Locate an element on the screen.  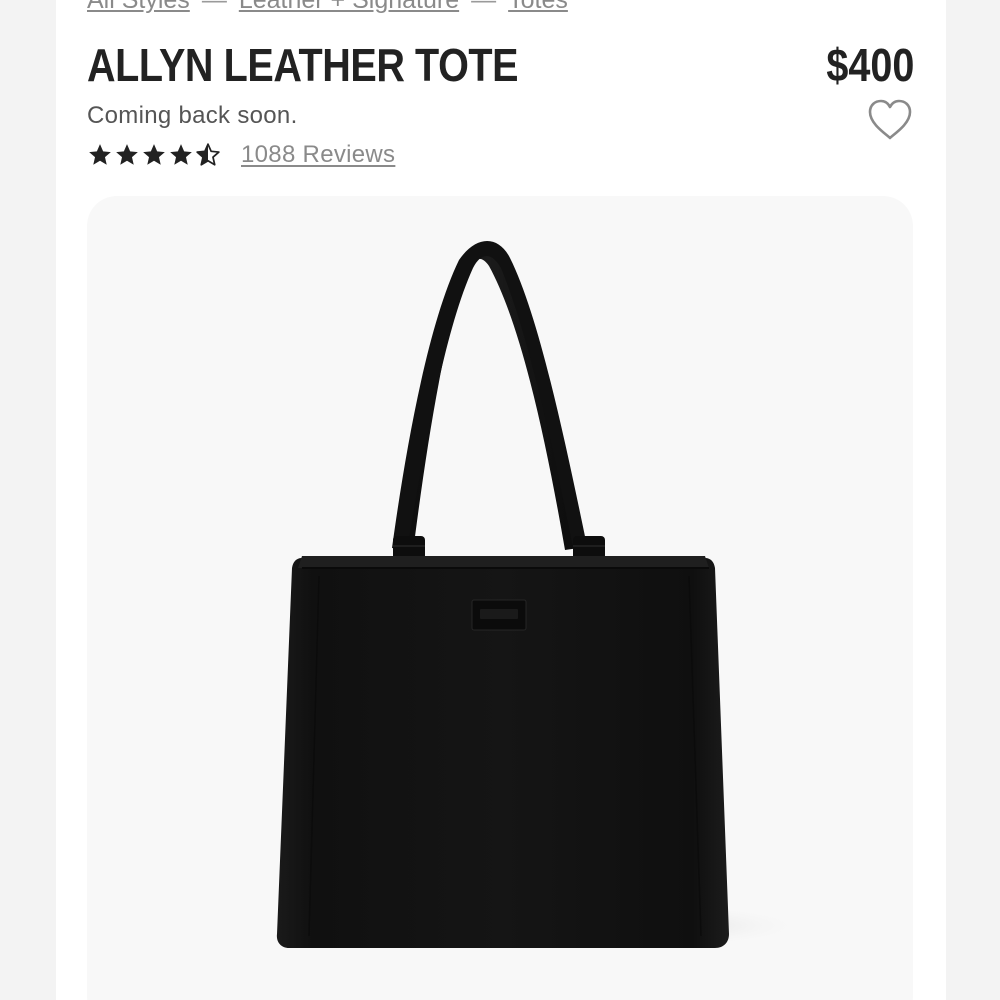
heart-outline-icon is located at coordinates (890, 119).